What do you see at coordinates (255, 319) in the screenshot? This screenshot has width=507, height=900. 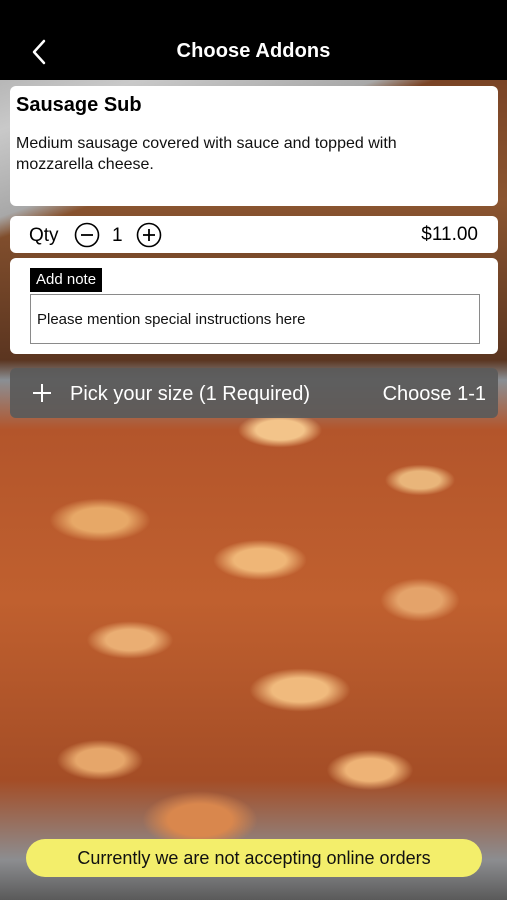 I see `special-instructions-input` at bounding box center [255, 319].